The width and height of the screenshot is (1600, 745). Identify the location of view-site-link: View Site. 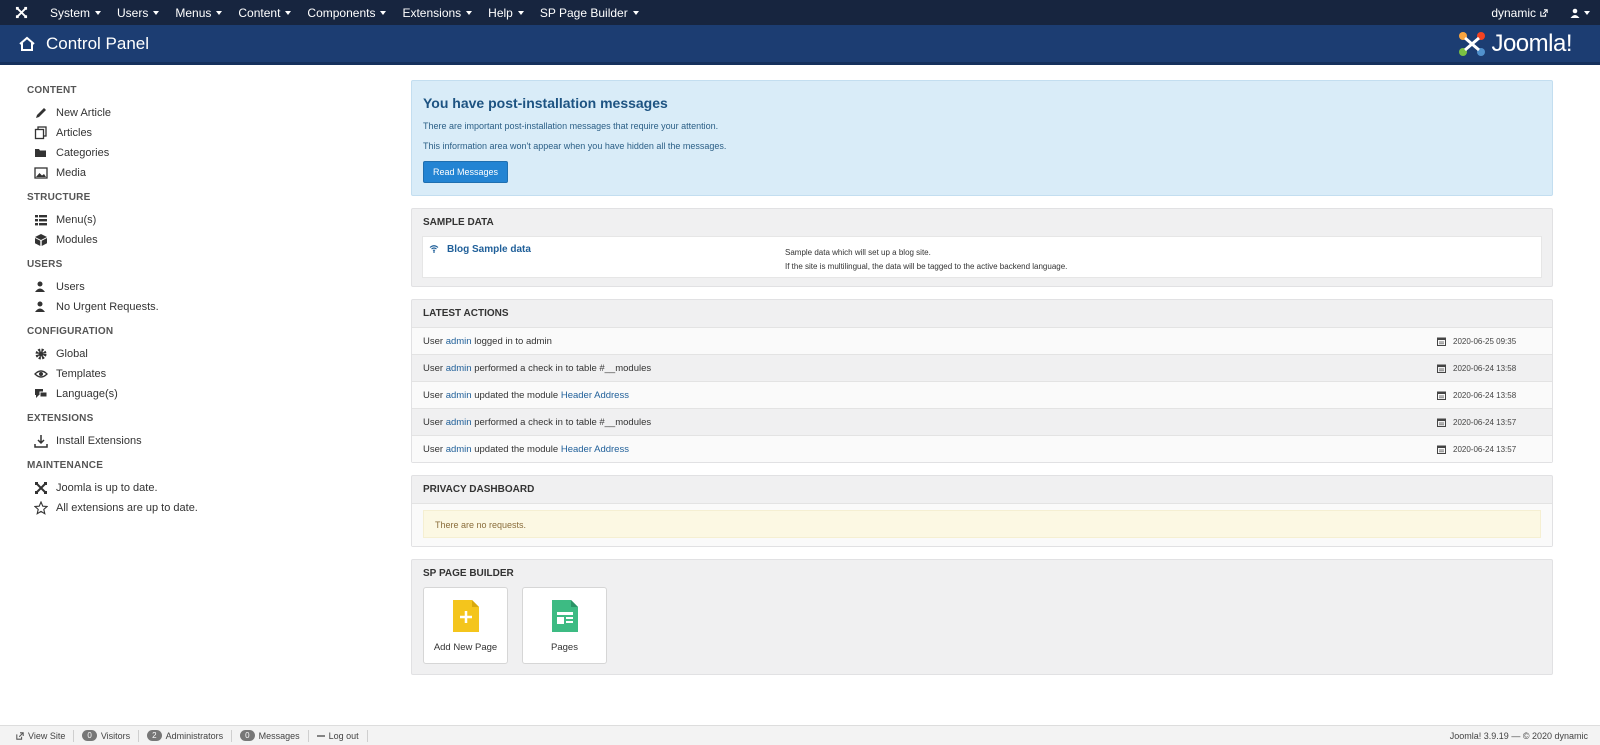
(41, 735).